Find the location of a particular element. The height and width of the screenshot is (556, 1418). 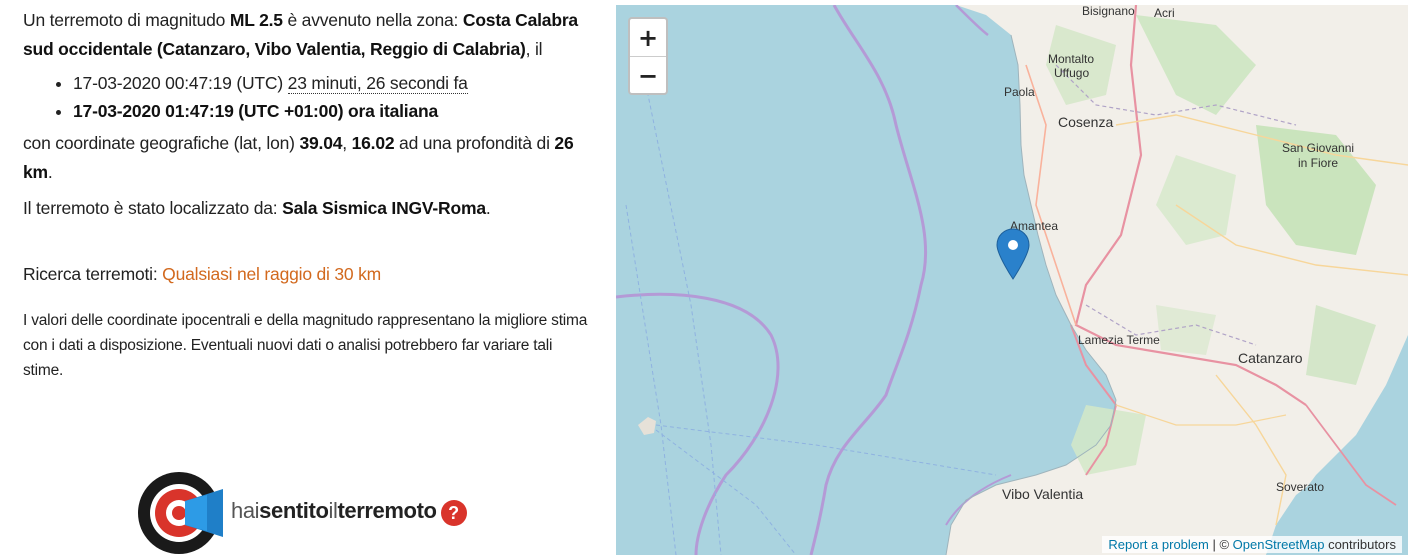

report-problem-link: Report a problem is located at coordinates (1158, 544).